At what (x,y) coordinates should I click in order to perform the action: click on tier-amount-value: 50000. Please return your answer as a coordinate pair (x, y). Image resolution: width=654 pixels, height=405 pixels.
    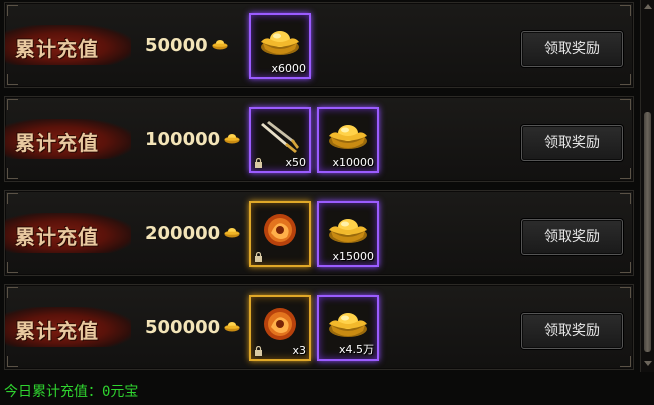
    Looking at the image, I should click on (176, 45).